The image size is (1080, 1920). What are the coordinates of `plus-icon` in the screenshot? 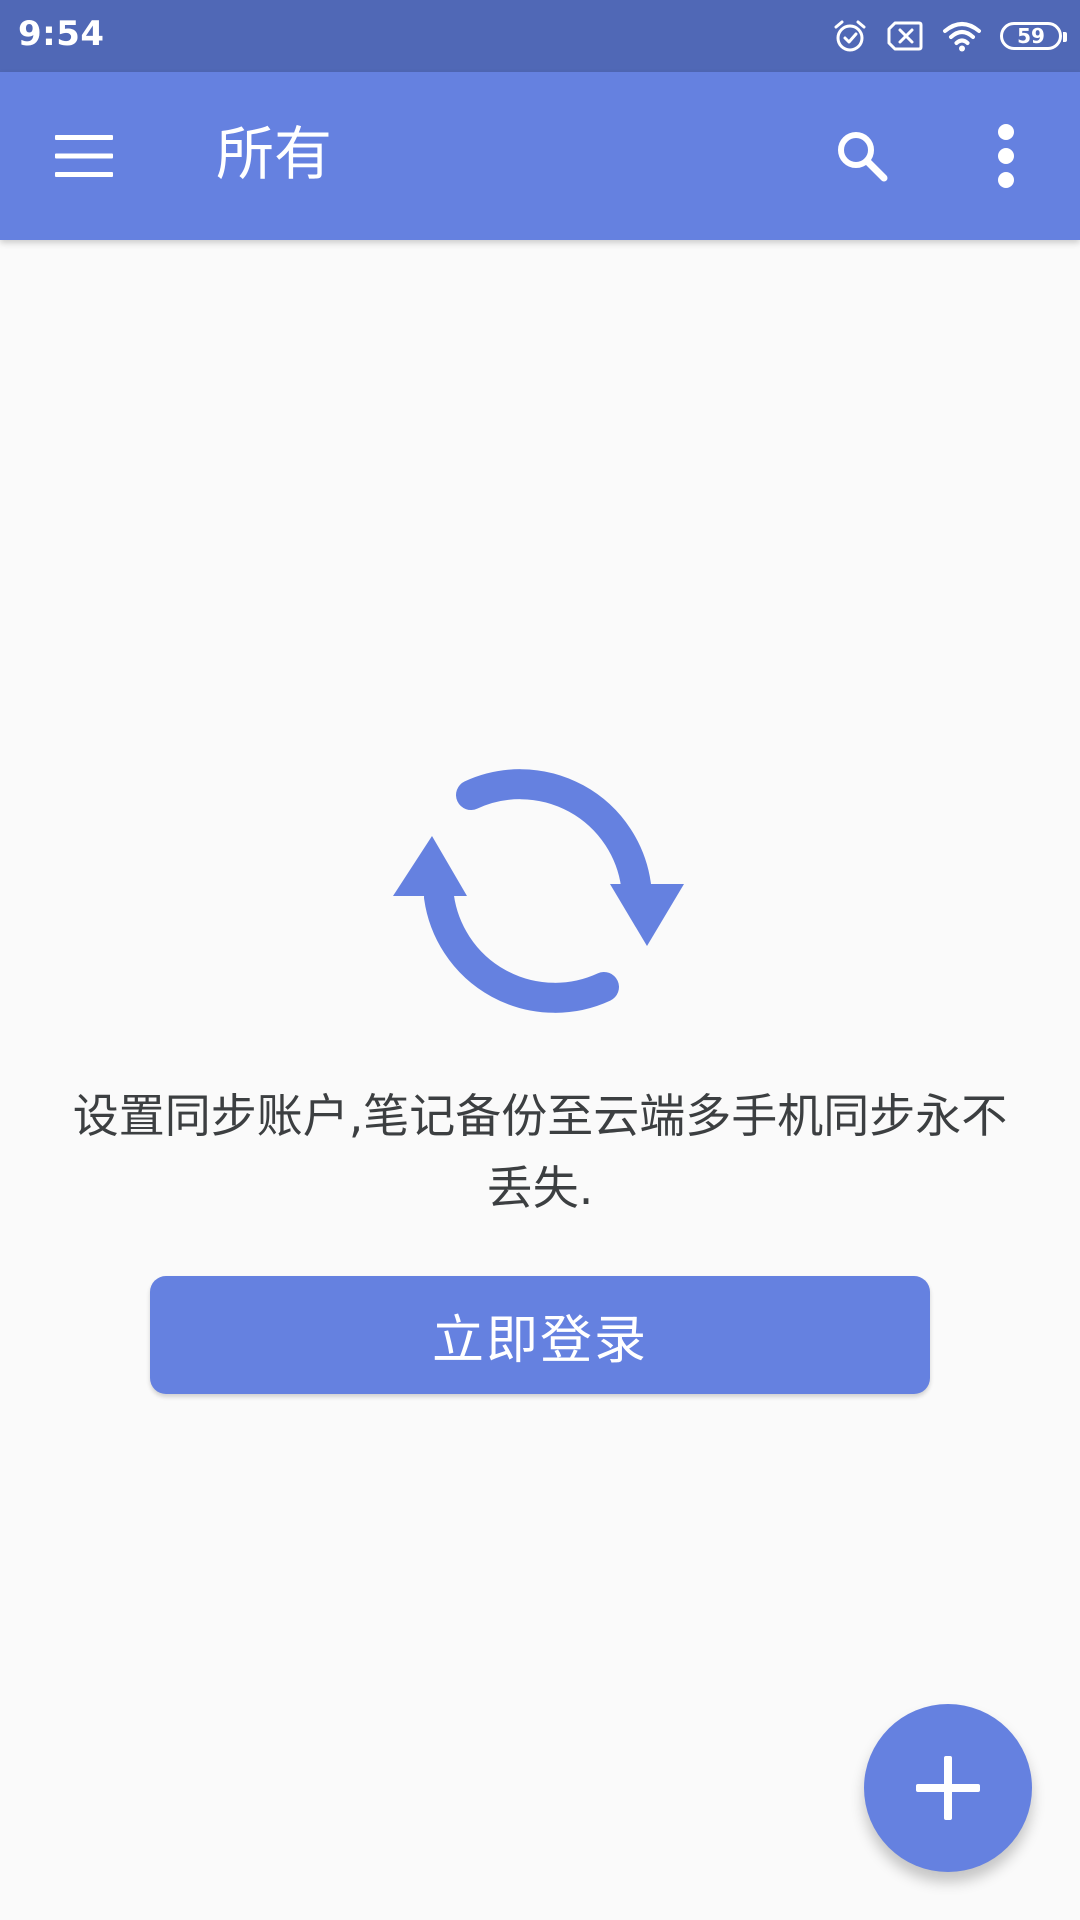 It's located at (948, 1788).